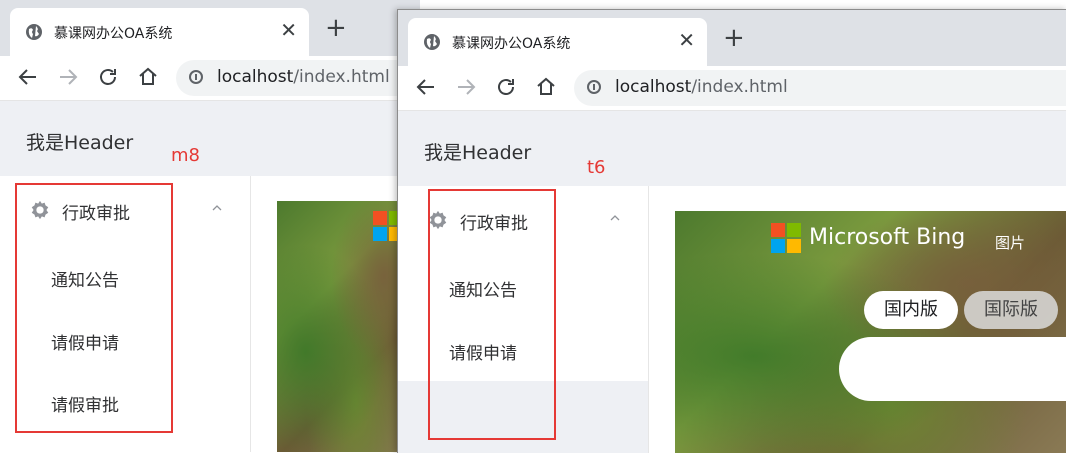 Image resolution: width=1066 pixels, height=453 pixels. I want to click on annotation-box-t6, so click(492, 314).